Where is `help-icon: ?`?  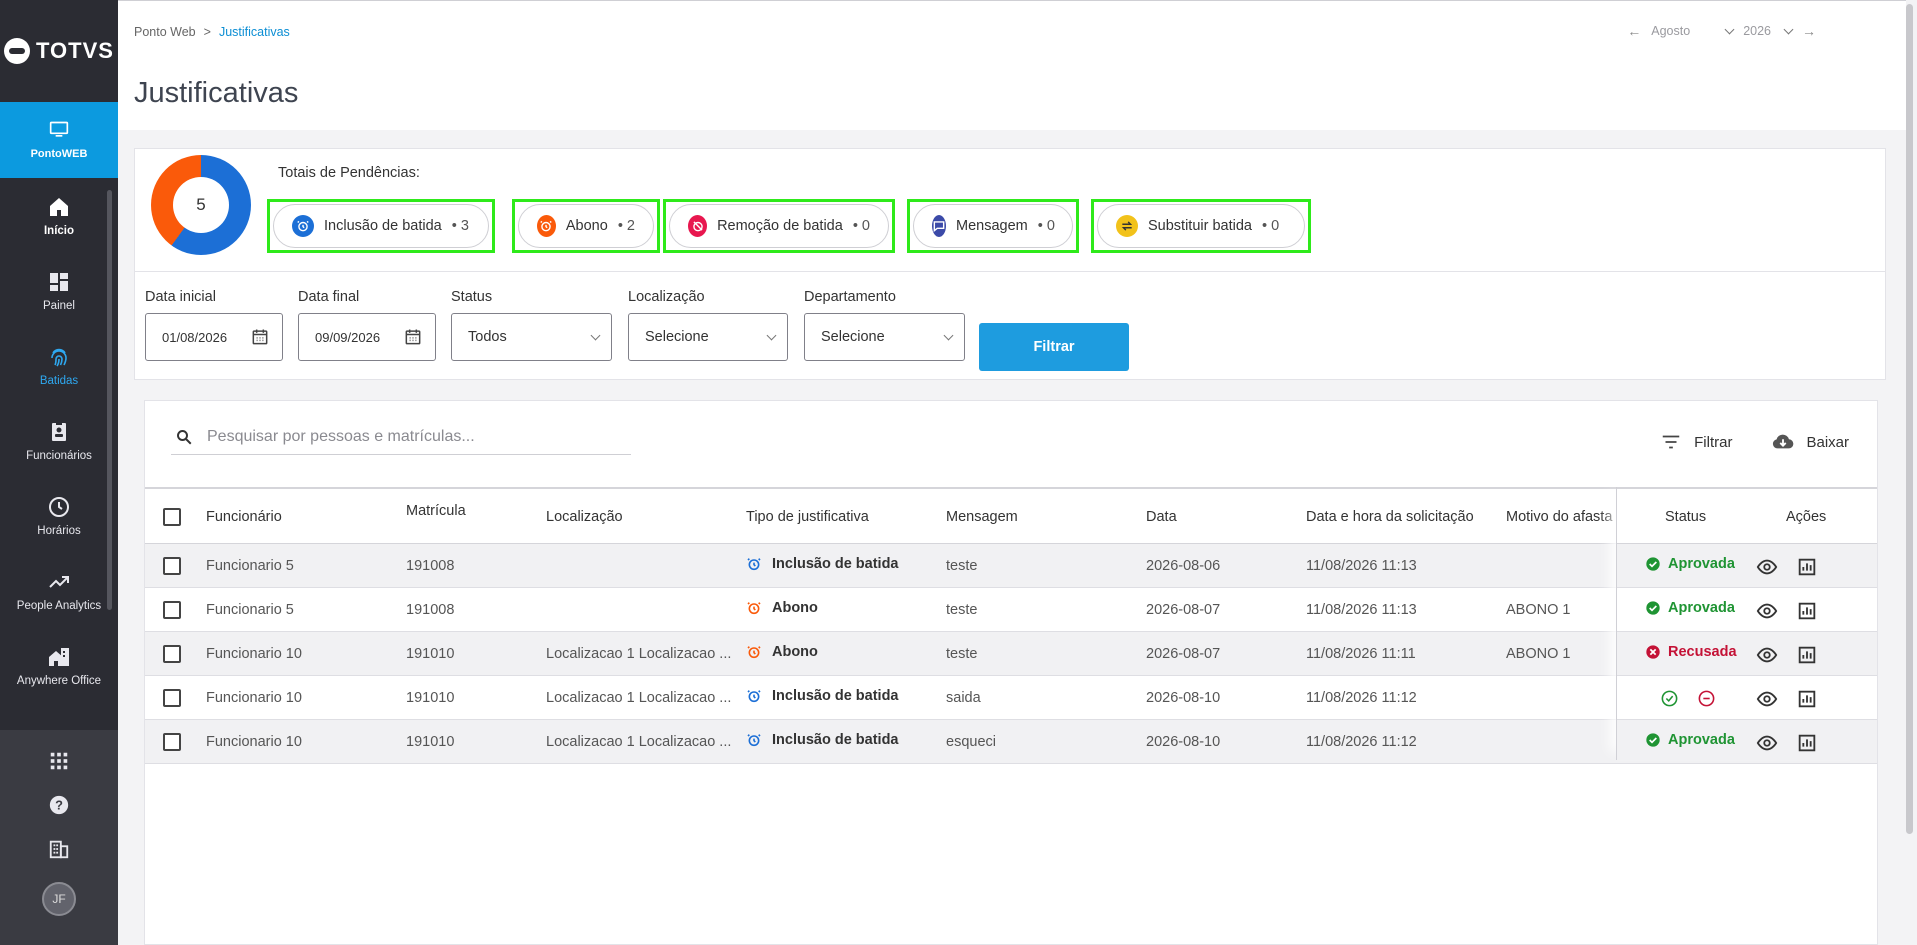 help-icon: ? is located at coordinates (59, 805).